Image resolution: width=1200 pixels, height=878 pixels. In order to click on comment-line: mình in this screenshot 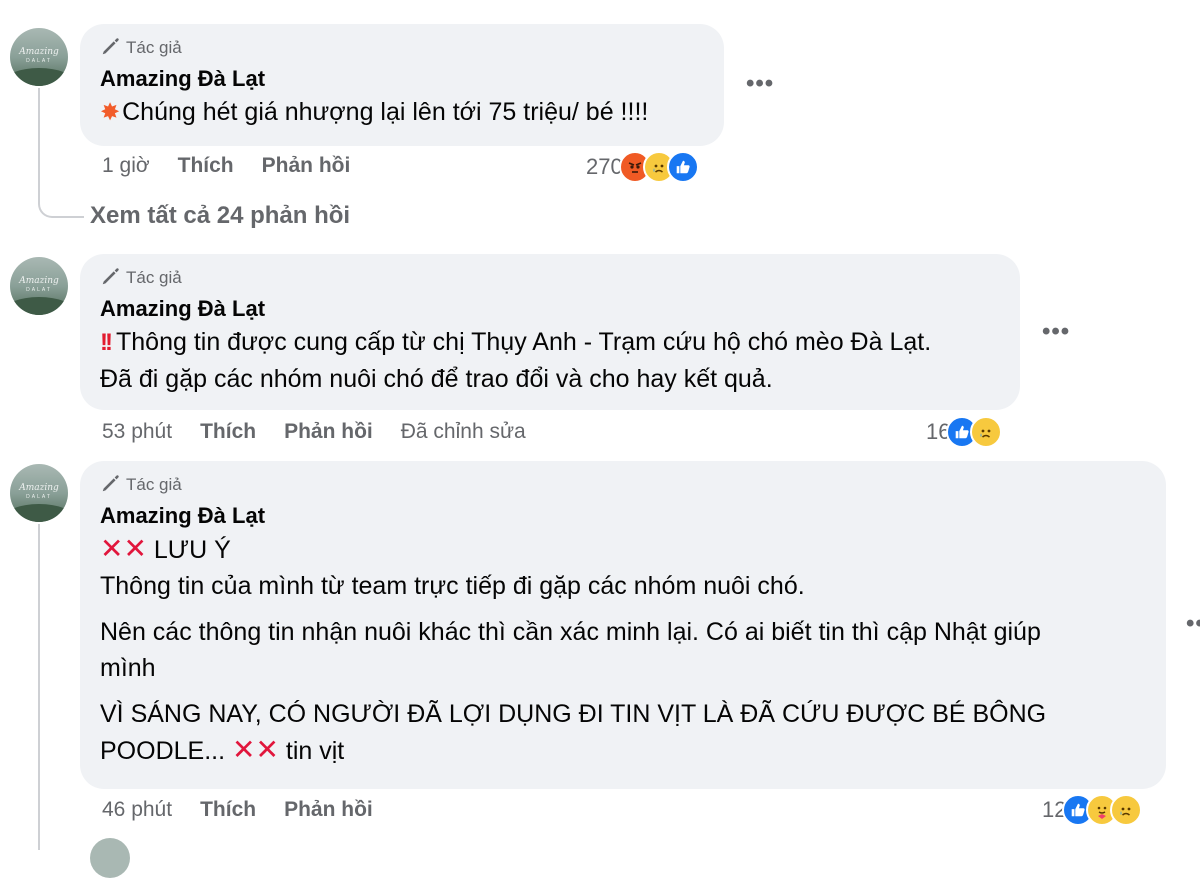, I will do `click(128, 668)`.